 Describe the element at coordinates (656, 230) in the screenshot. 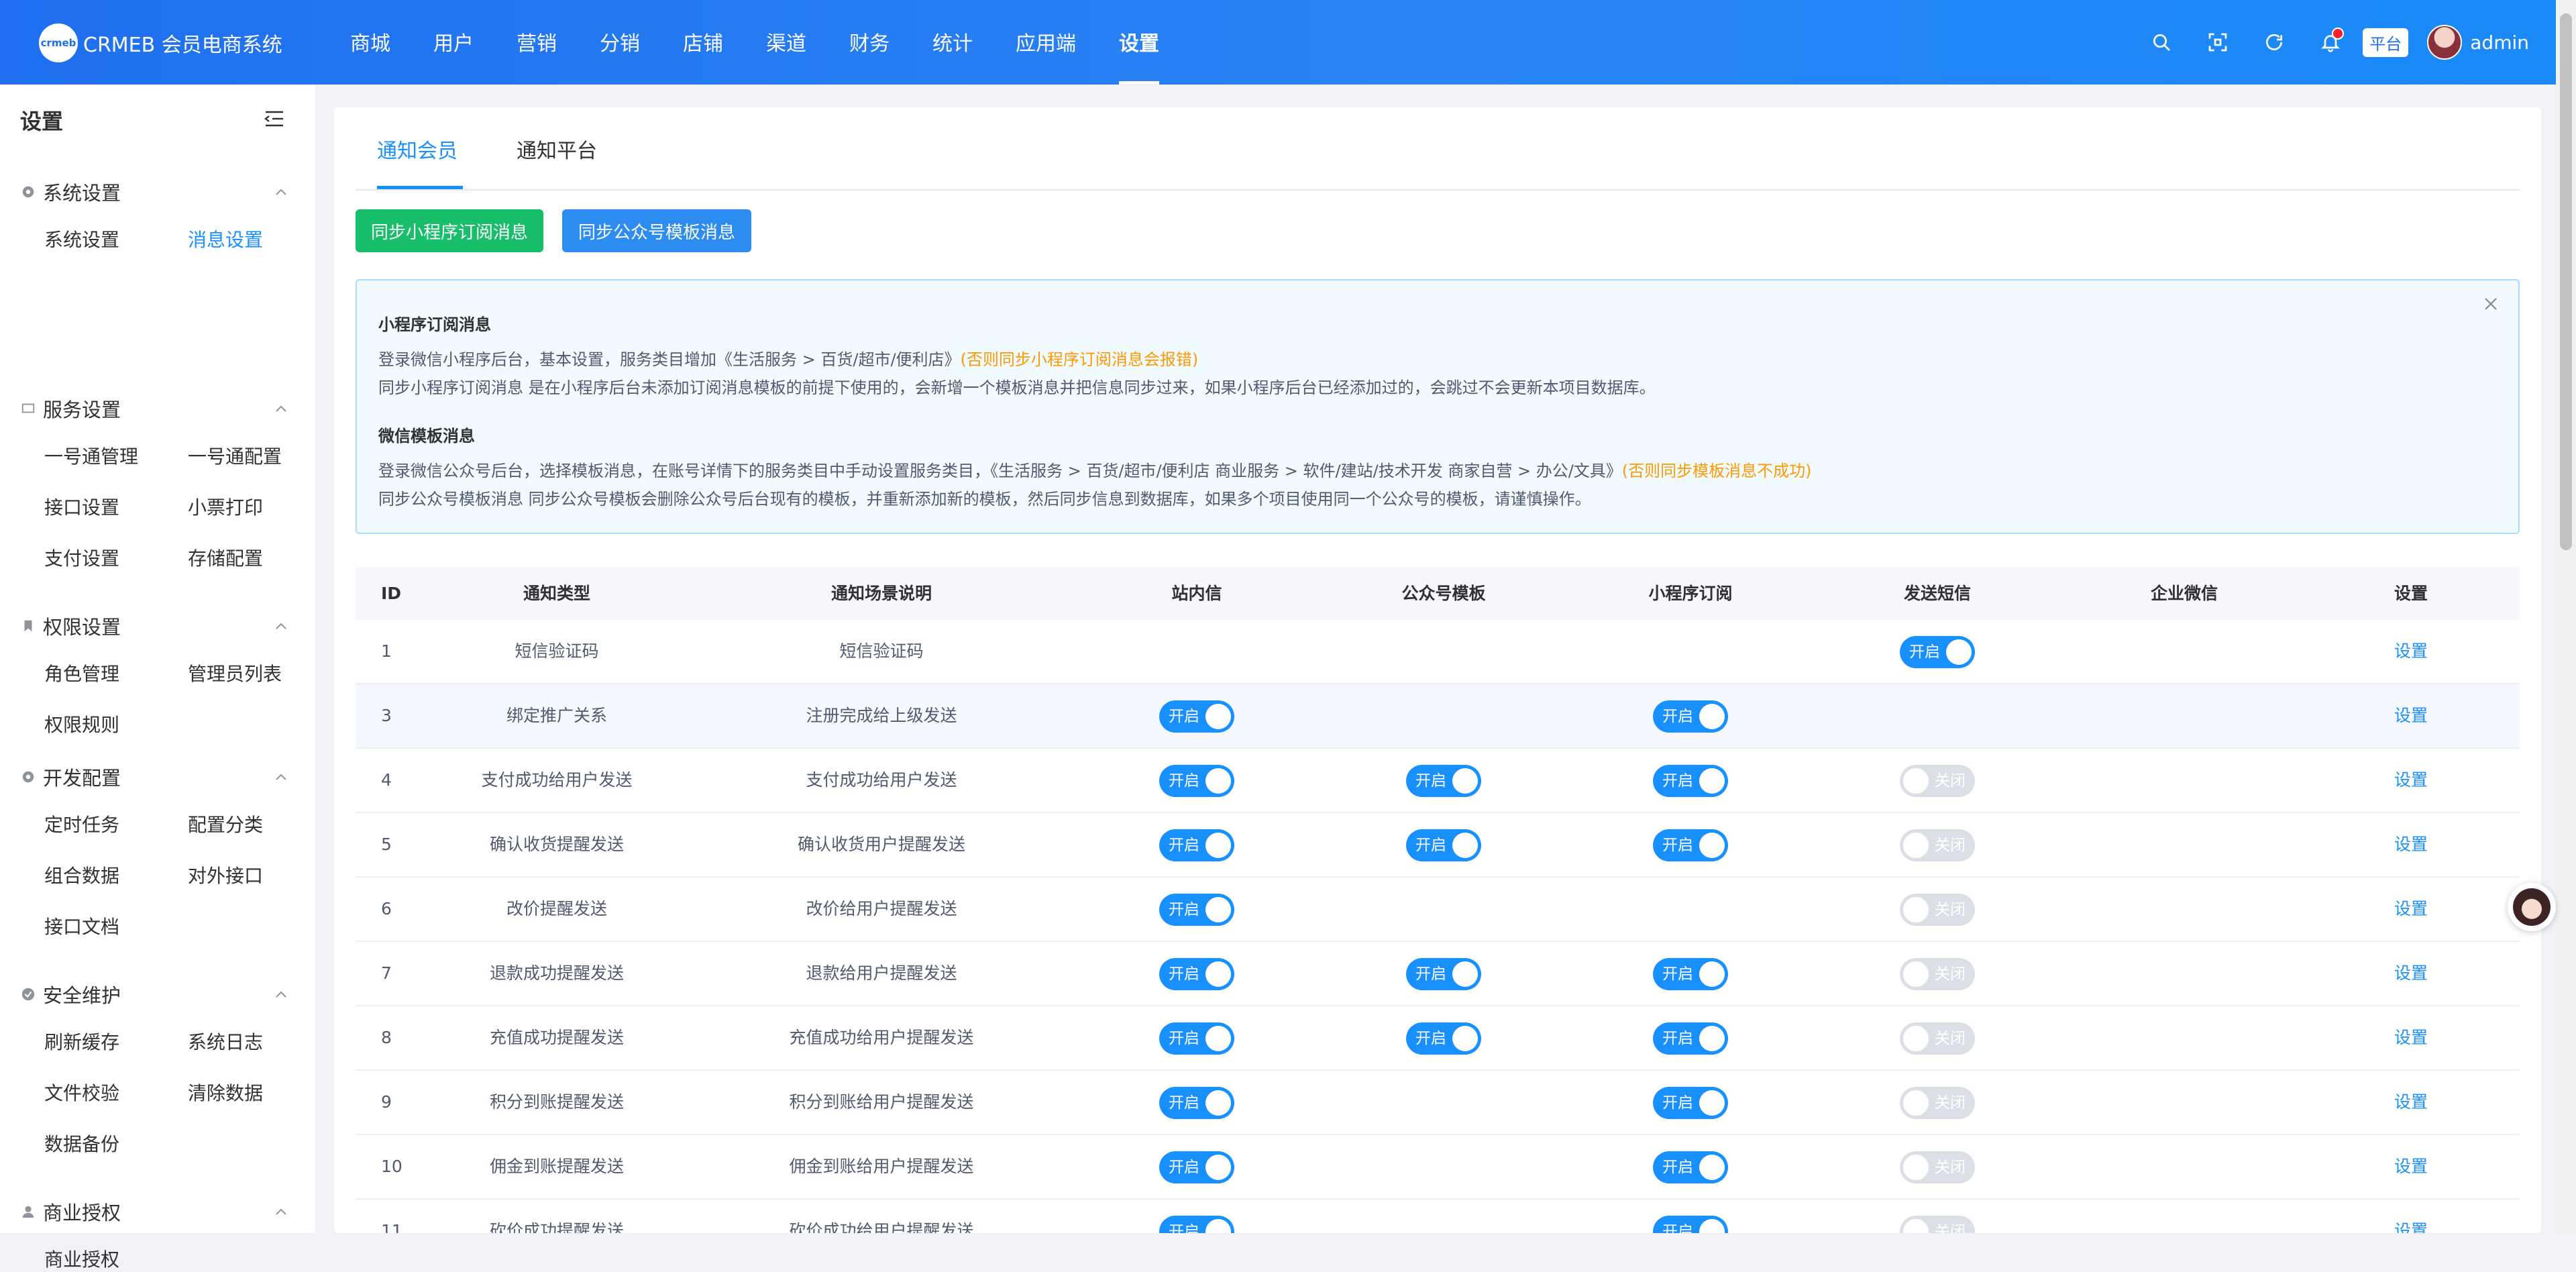

I see `sync-wechat-template-button: 同步公众号模板消息` at that location.